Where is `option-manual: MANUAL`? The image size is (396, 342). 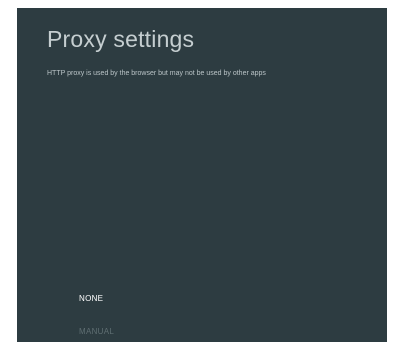 option-manual: MANUAL is located at coordinates (96, 331).